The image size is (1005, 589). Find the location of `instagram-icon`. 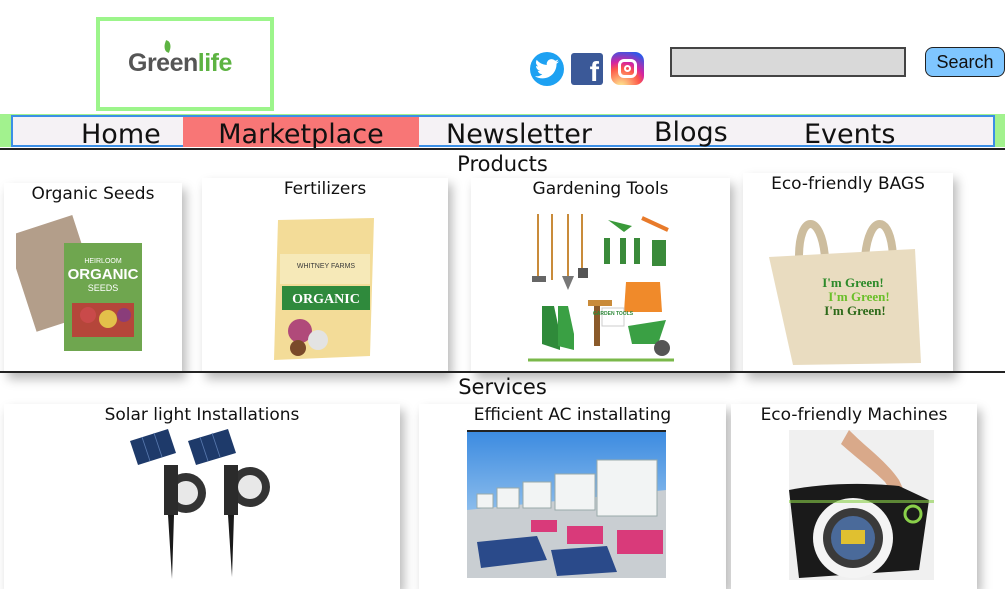

instagram-icon is located at coordinates (627, 68).